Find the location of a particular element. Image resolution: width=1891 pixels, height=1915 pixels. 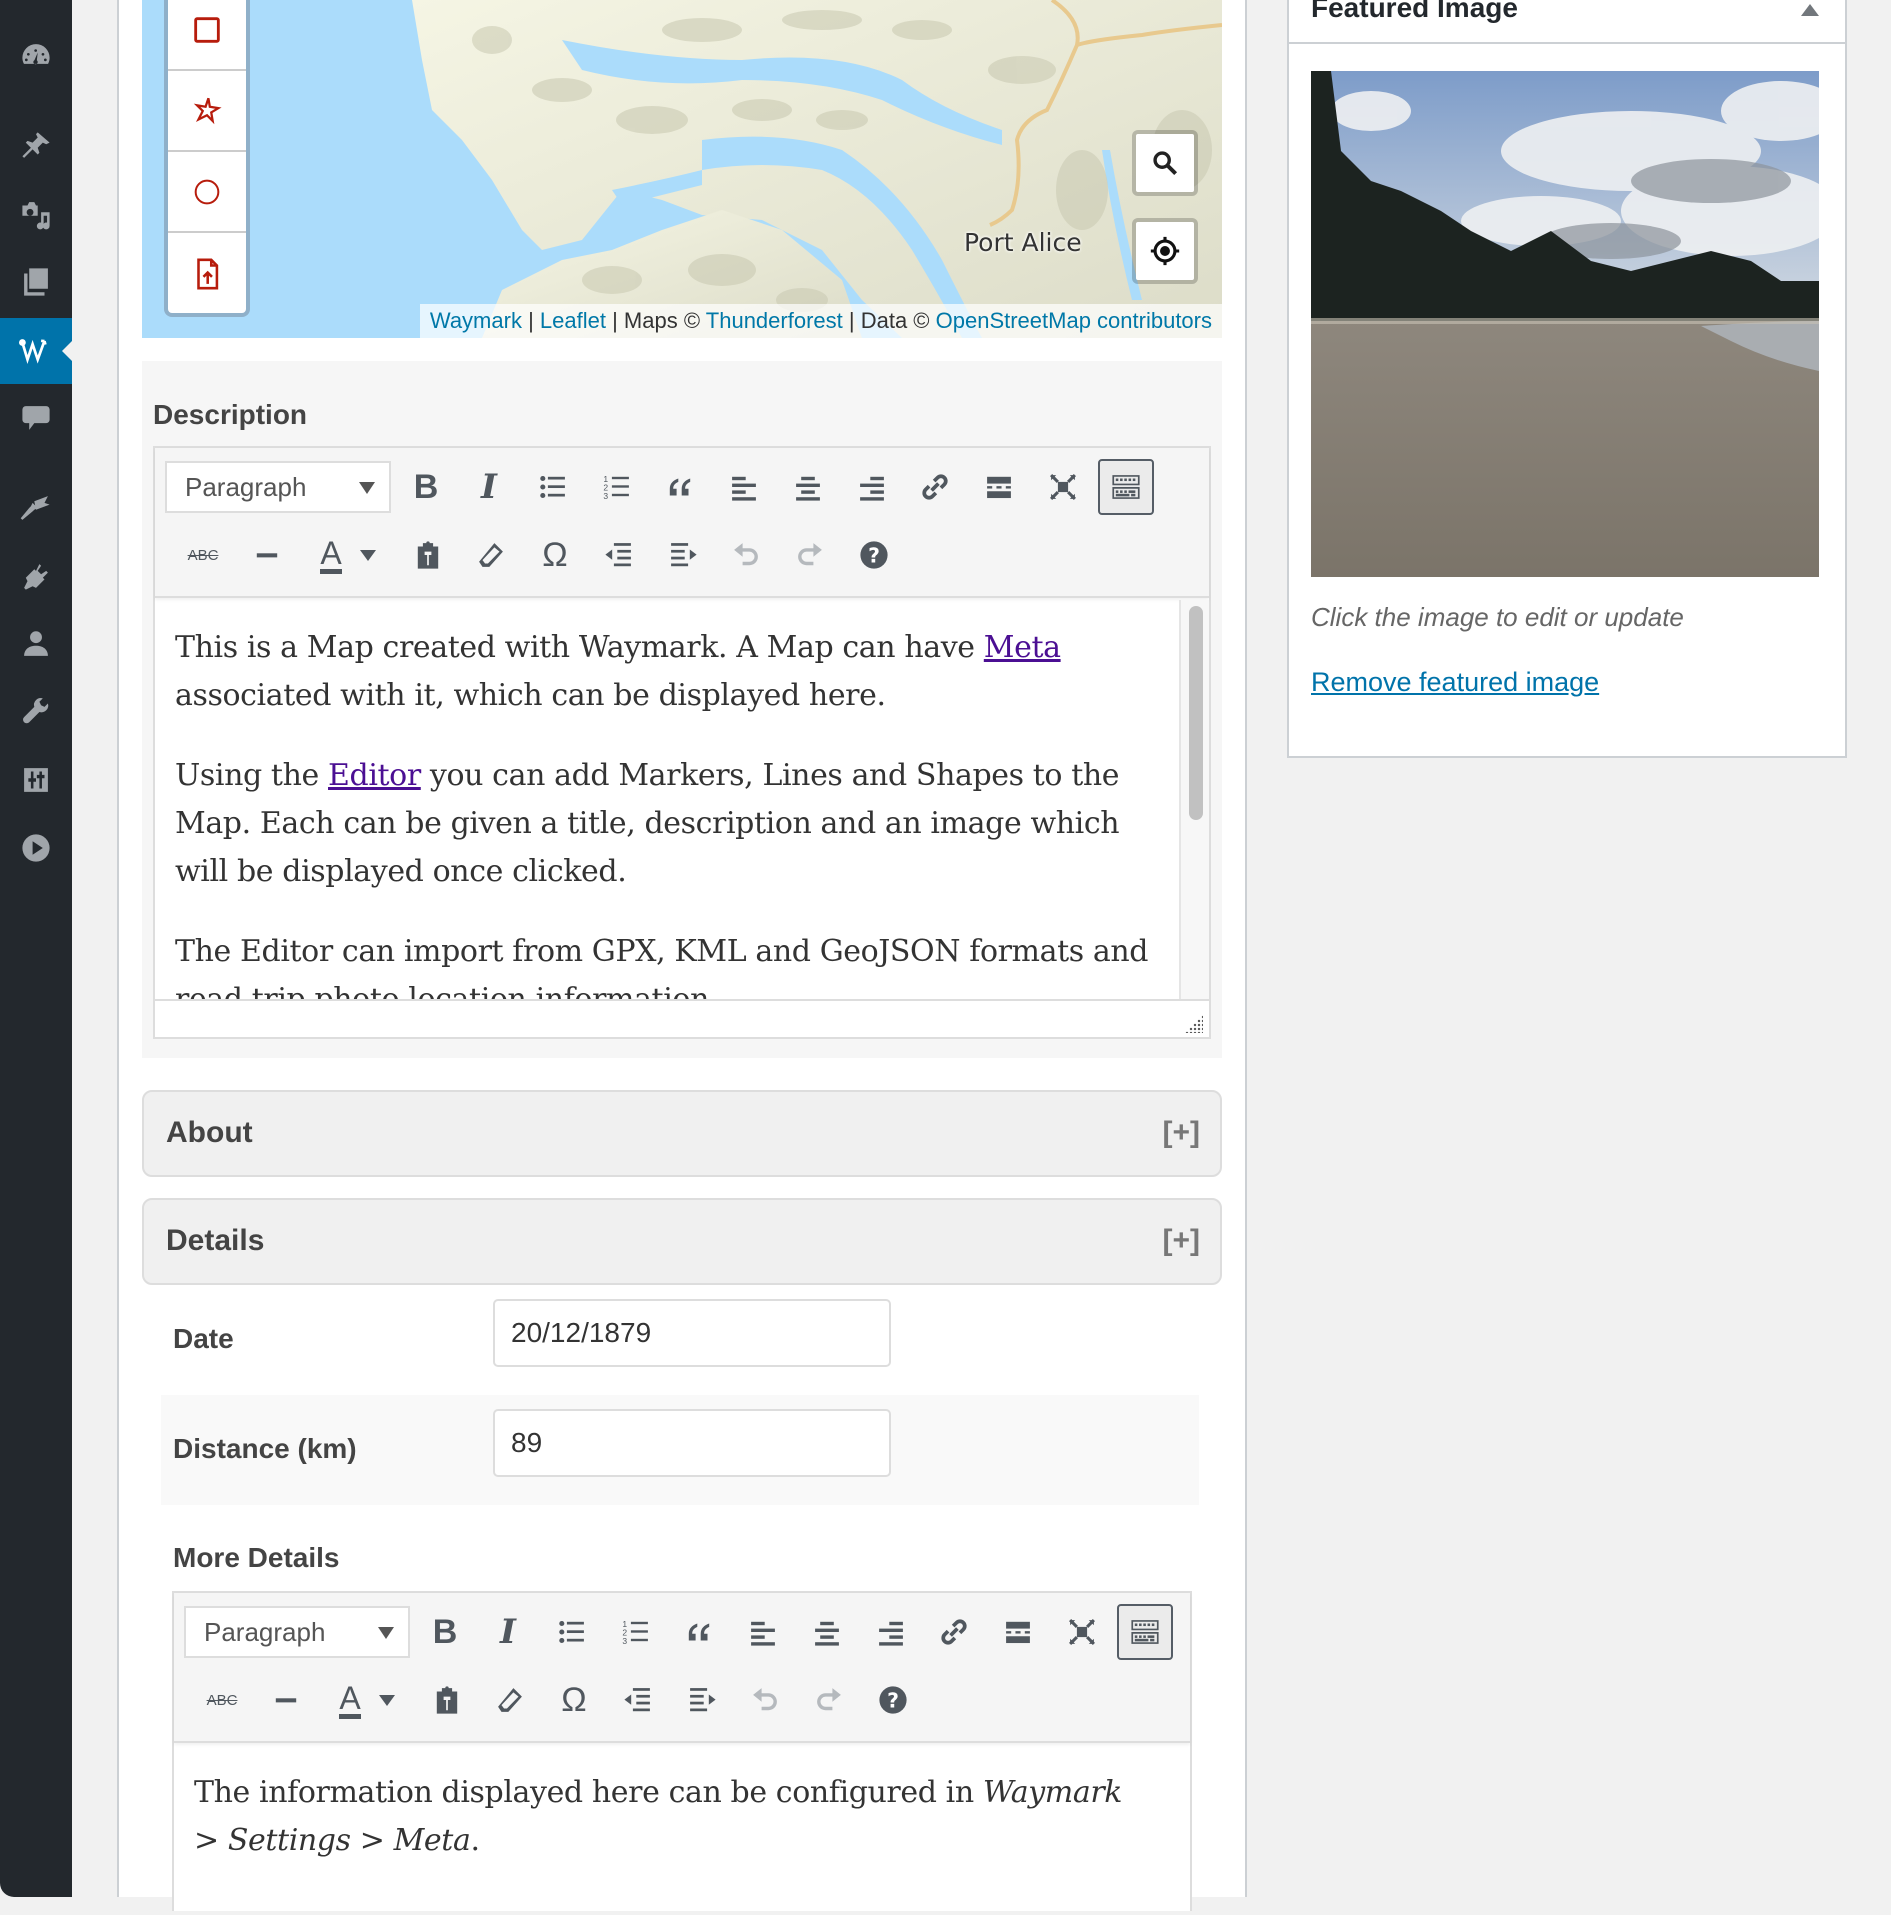

meta-link: Meta is located at coordinates (1022, 647).